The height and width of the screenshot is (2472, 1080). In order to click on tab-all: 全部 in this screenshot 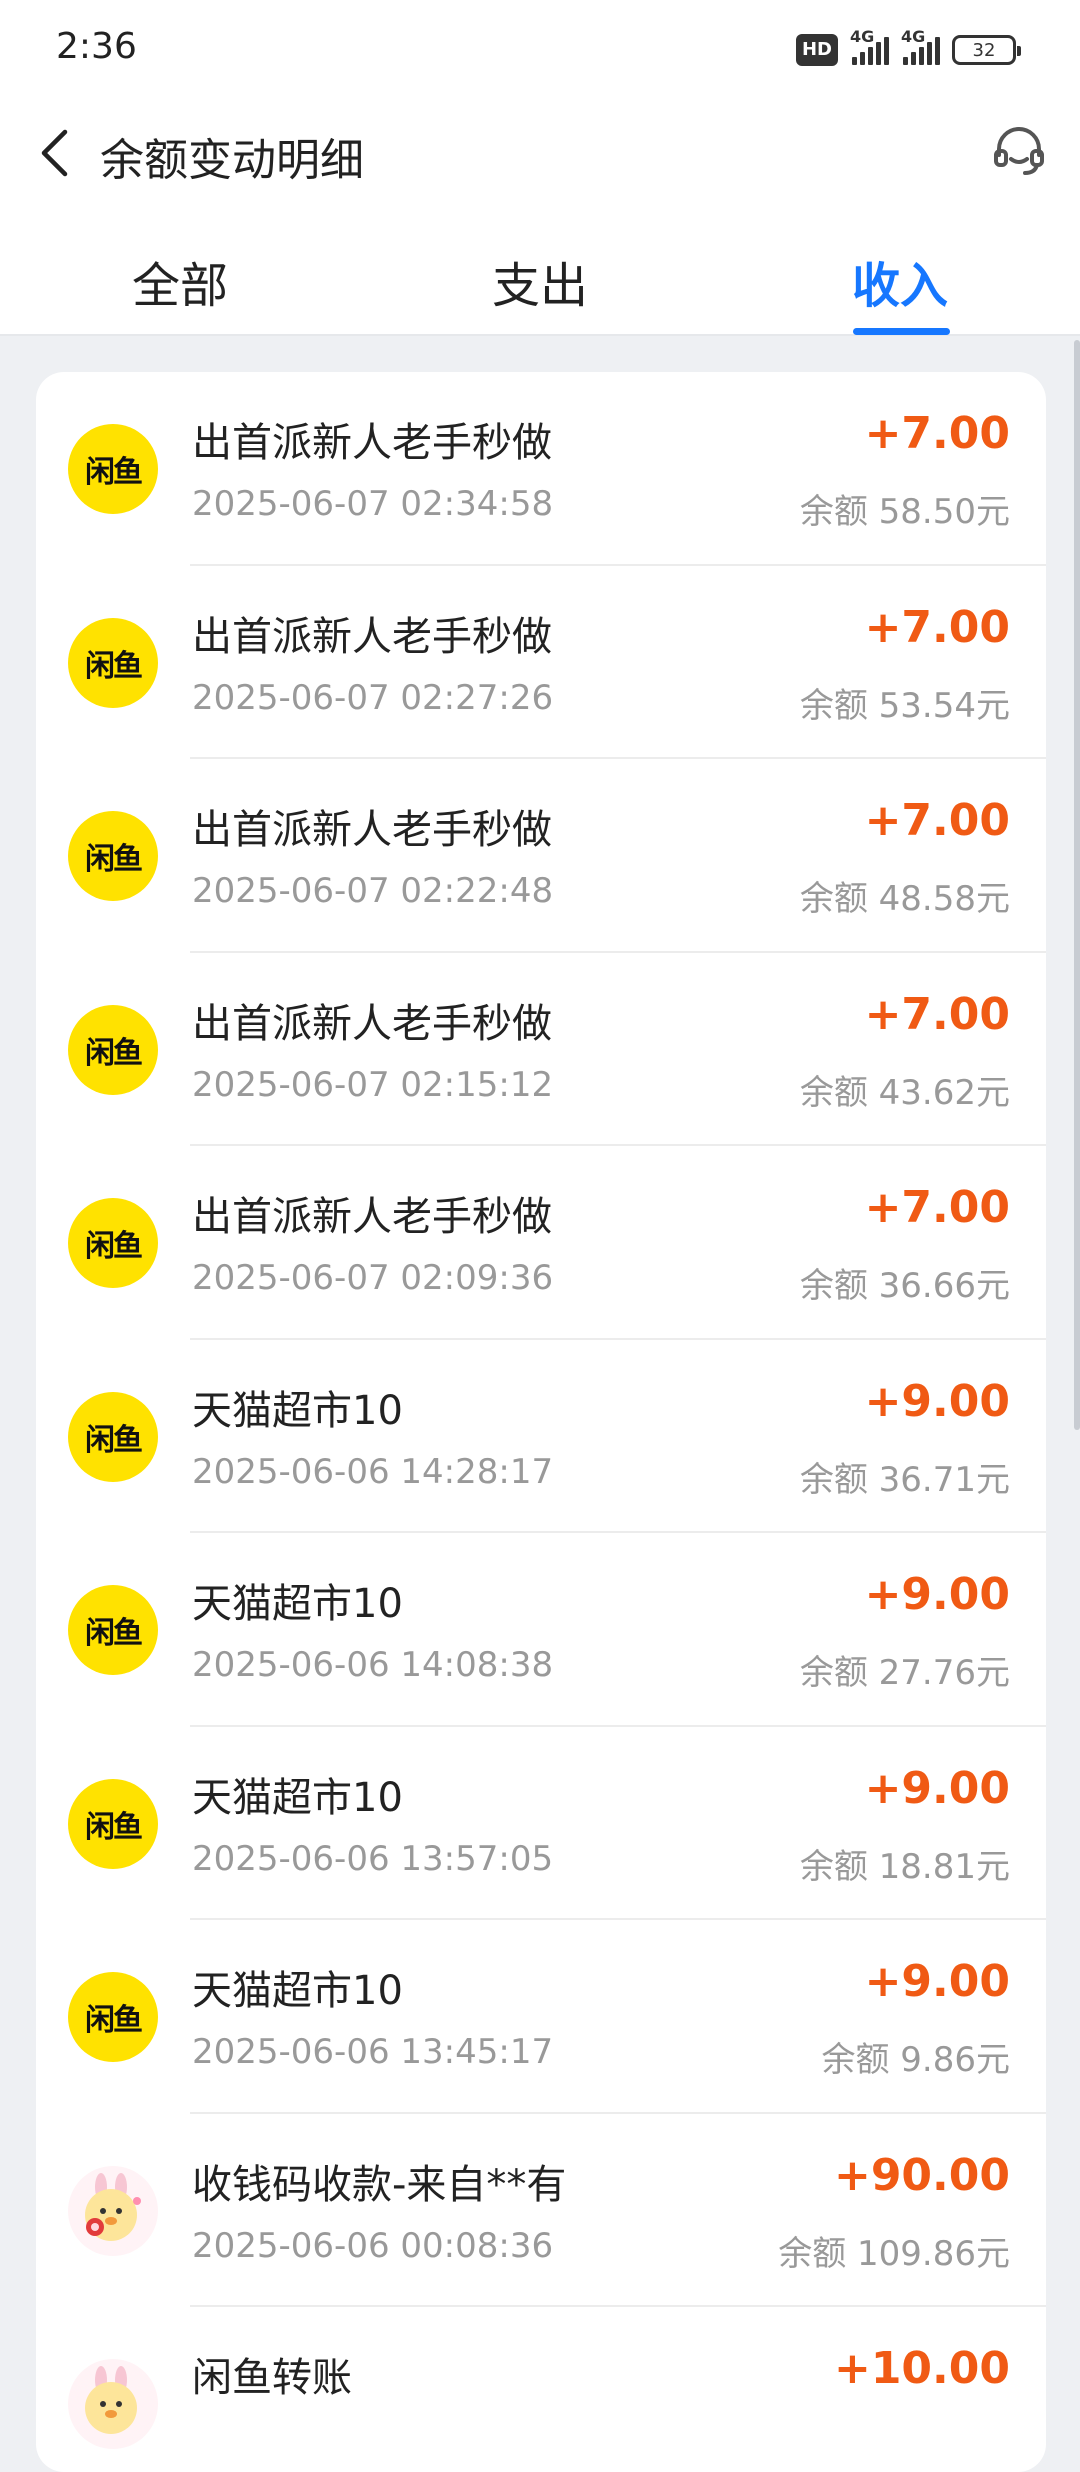, I will do `click(180, 281)`.